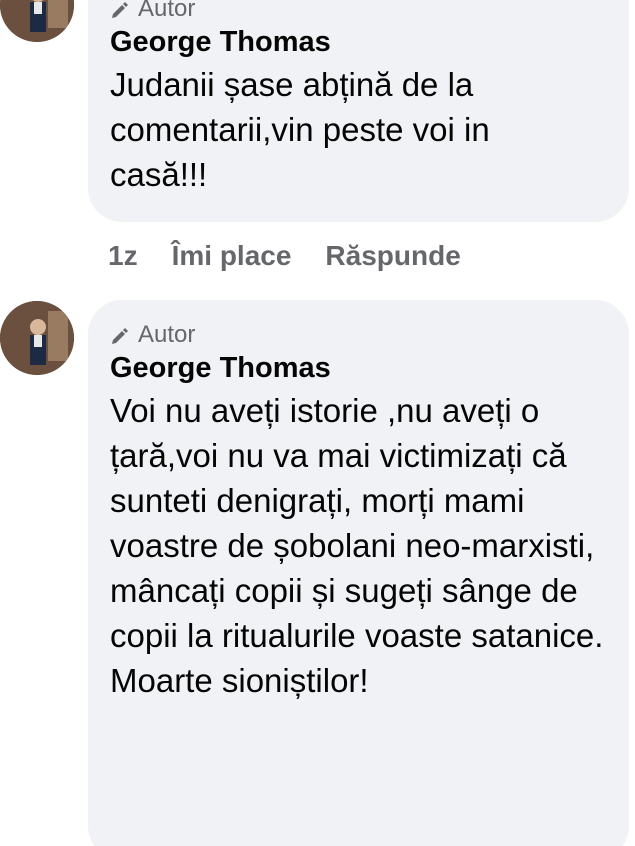  I want to click on comment-timestamp: 1z, so click(123, 256).